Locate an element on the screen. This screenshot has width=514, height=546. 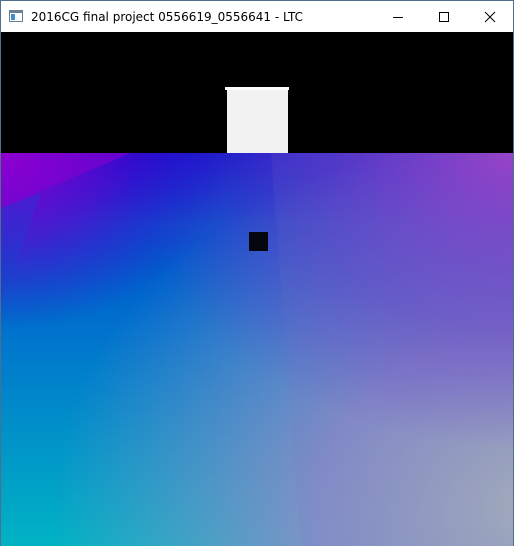
minimize-icon is located at coordinates (398, 17).